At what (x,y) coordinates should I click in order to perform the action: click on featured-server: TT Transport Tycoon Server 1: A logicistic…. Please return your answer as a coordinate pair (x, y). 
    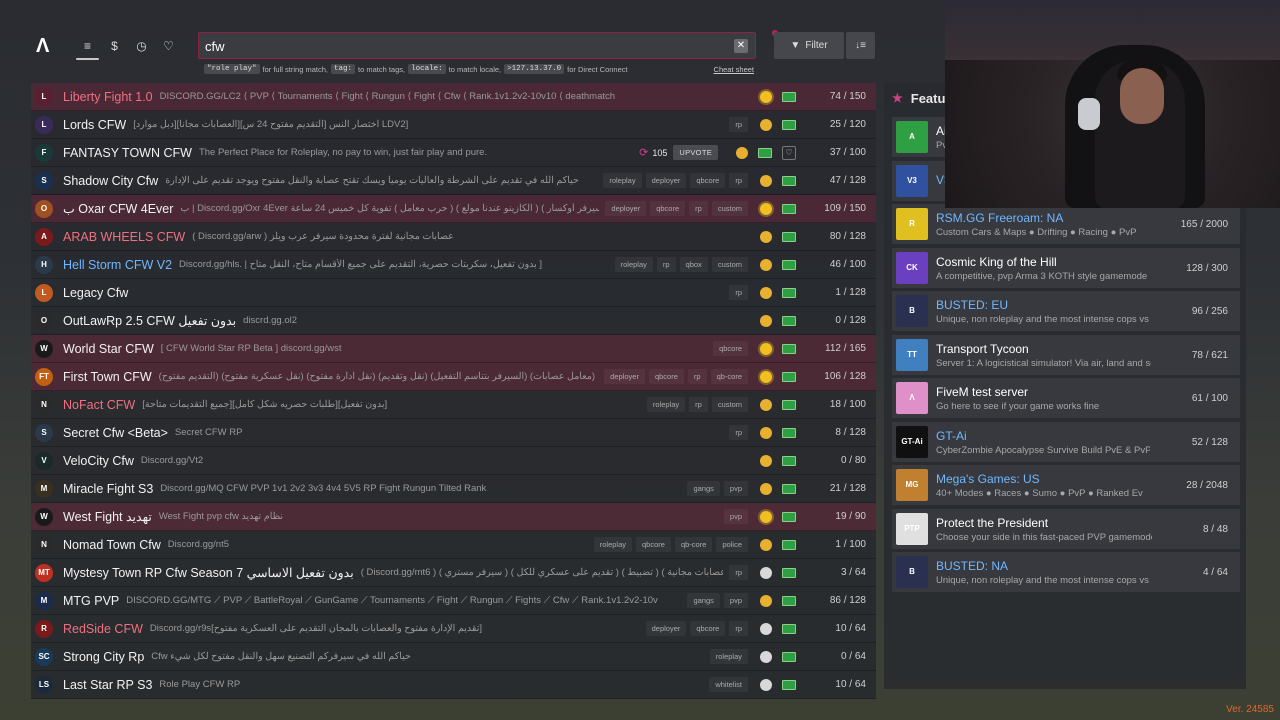
    Looking at the image, I should click on (1066, 355).